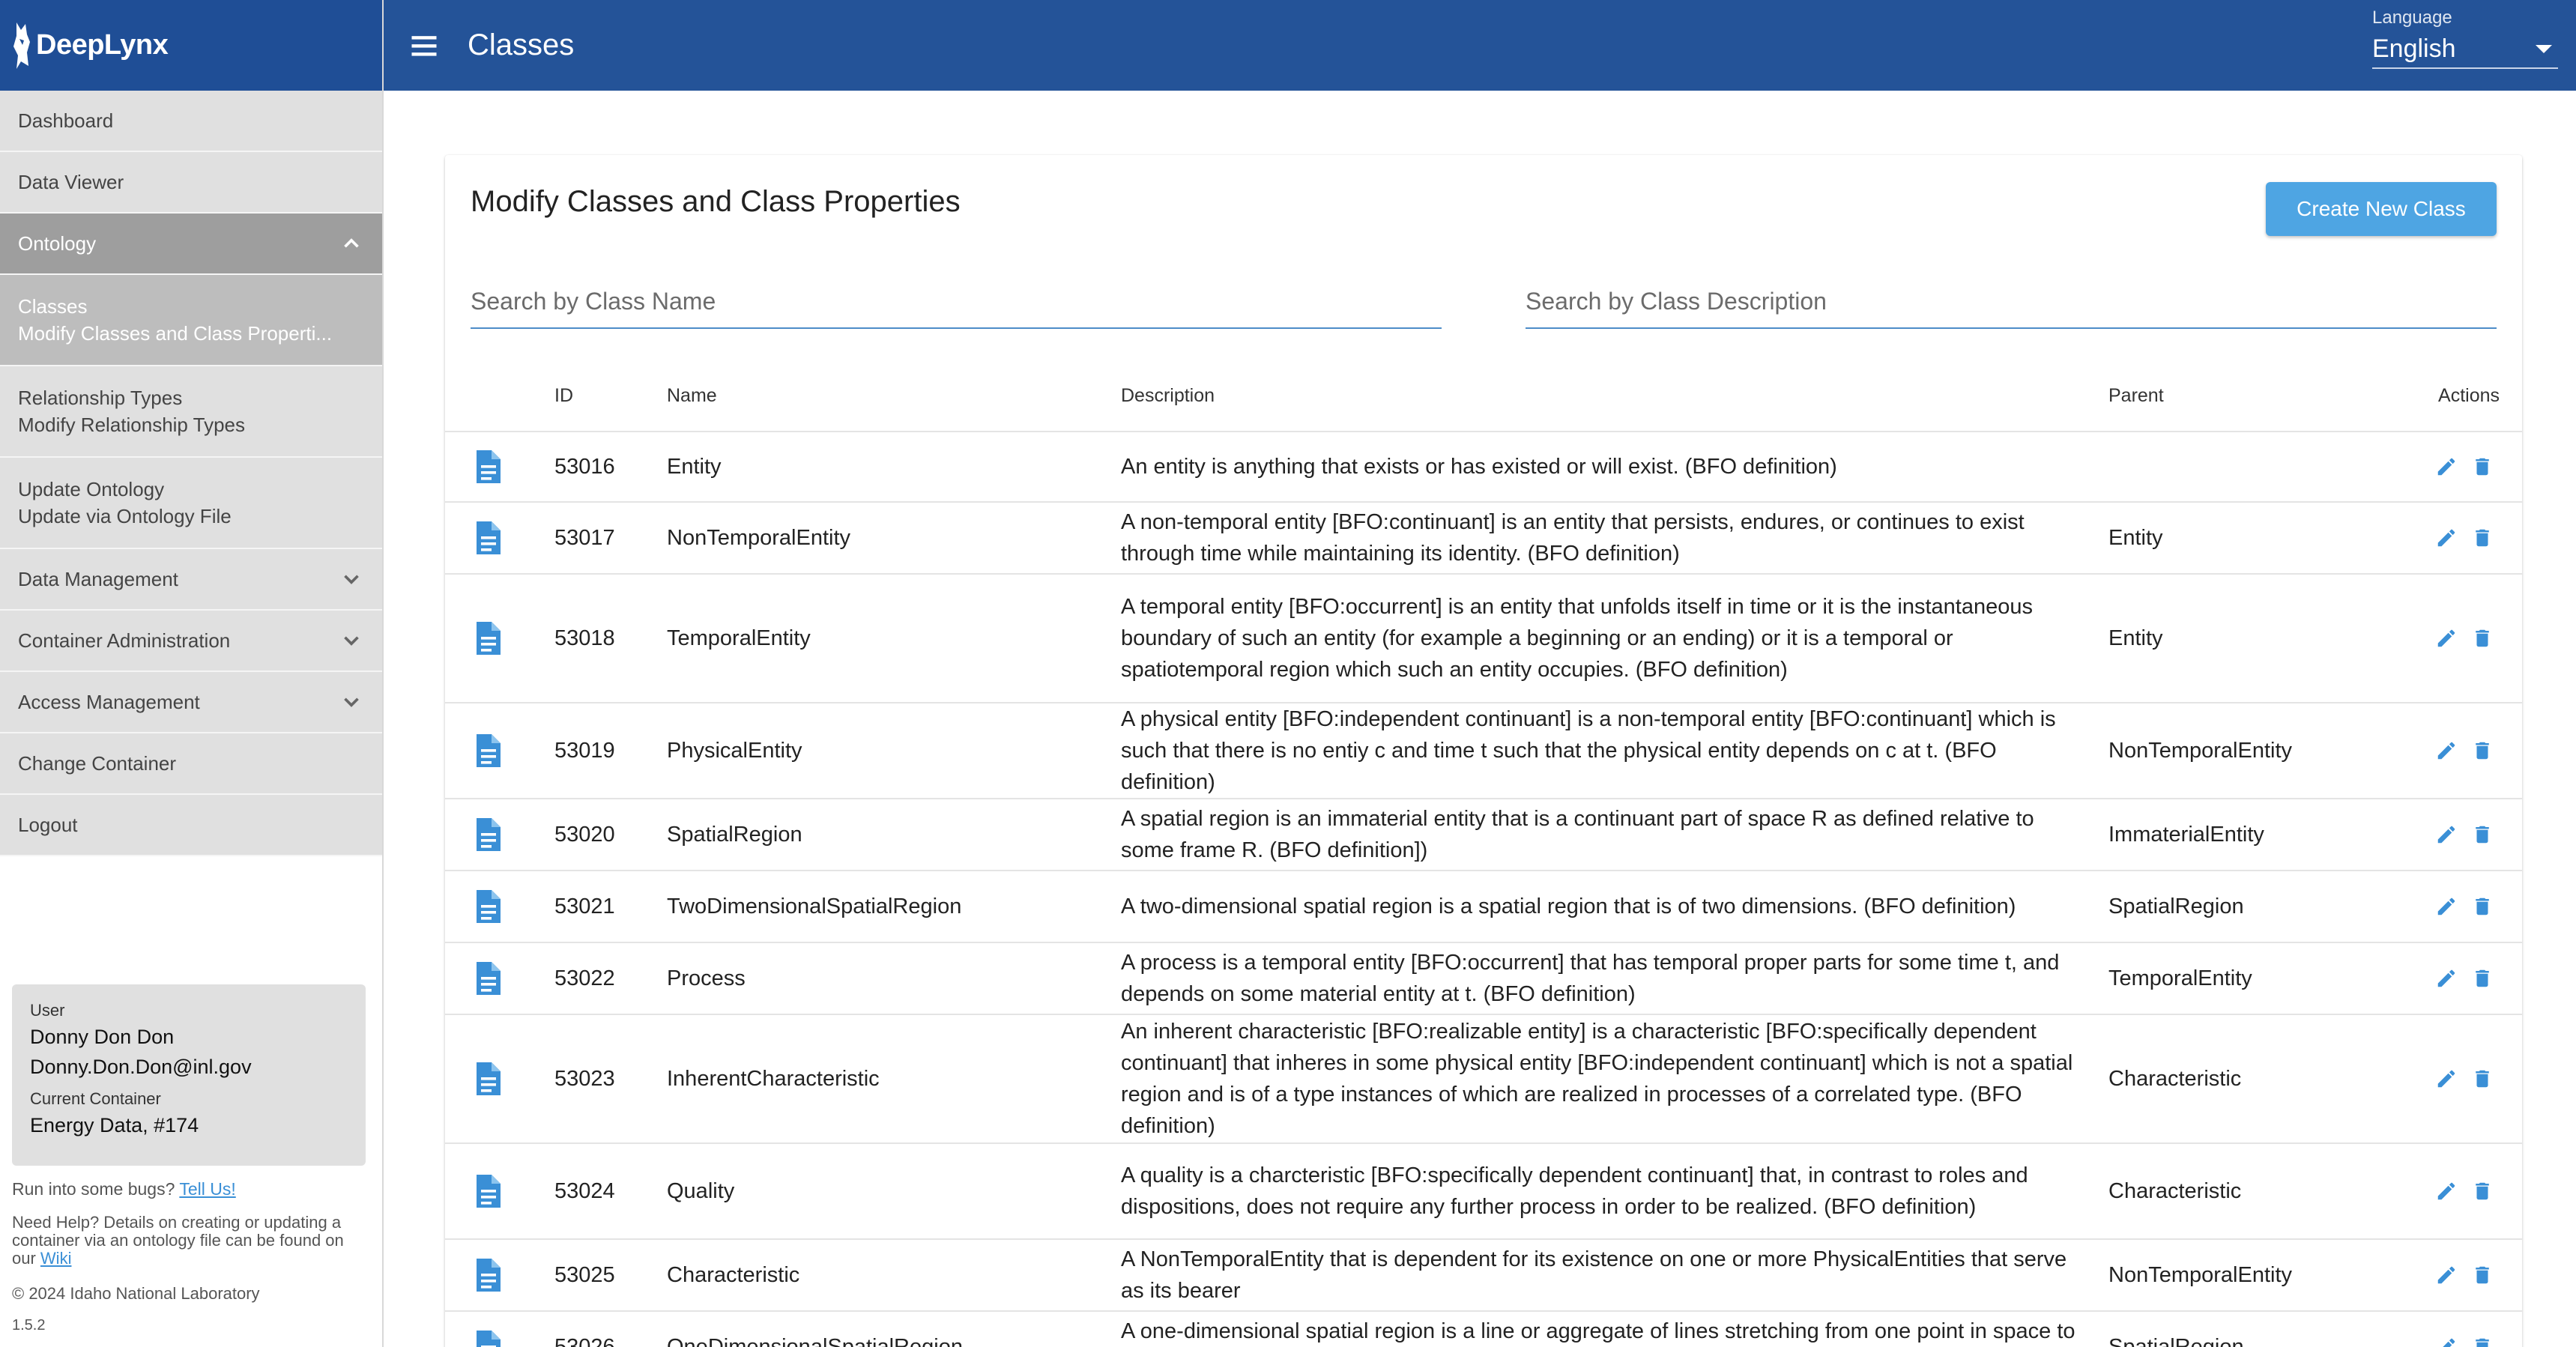 The height and width of the screenshot is (1347, 2576). I want to click on sidebar-item-data-management: Data Management, so click(191, 580).